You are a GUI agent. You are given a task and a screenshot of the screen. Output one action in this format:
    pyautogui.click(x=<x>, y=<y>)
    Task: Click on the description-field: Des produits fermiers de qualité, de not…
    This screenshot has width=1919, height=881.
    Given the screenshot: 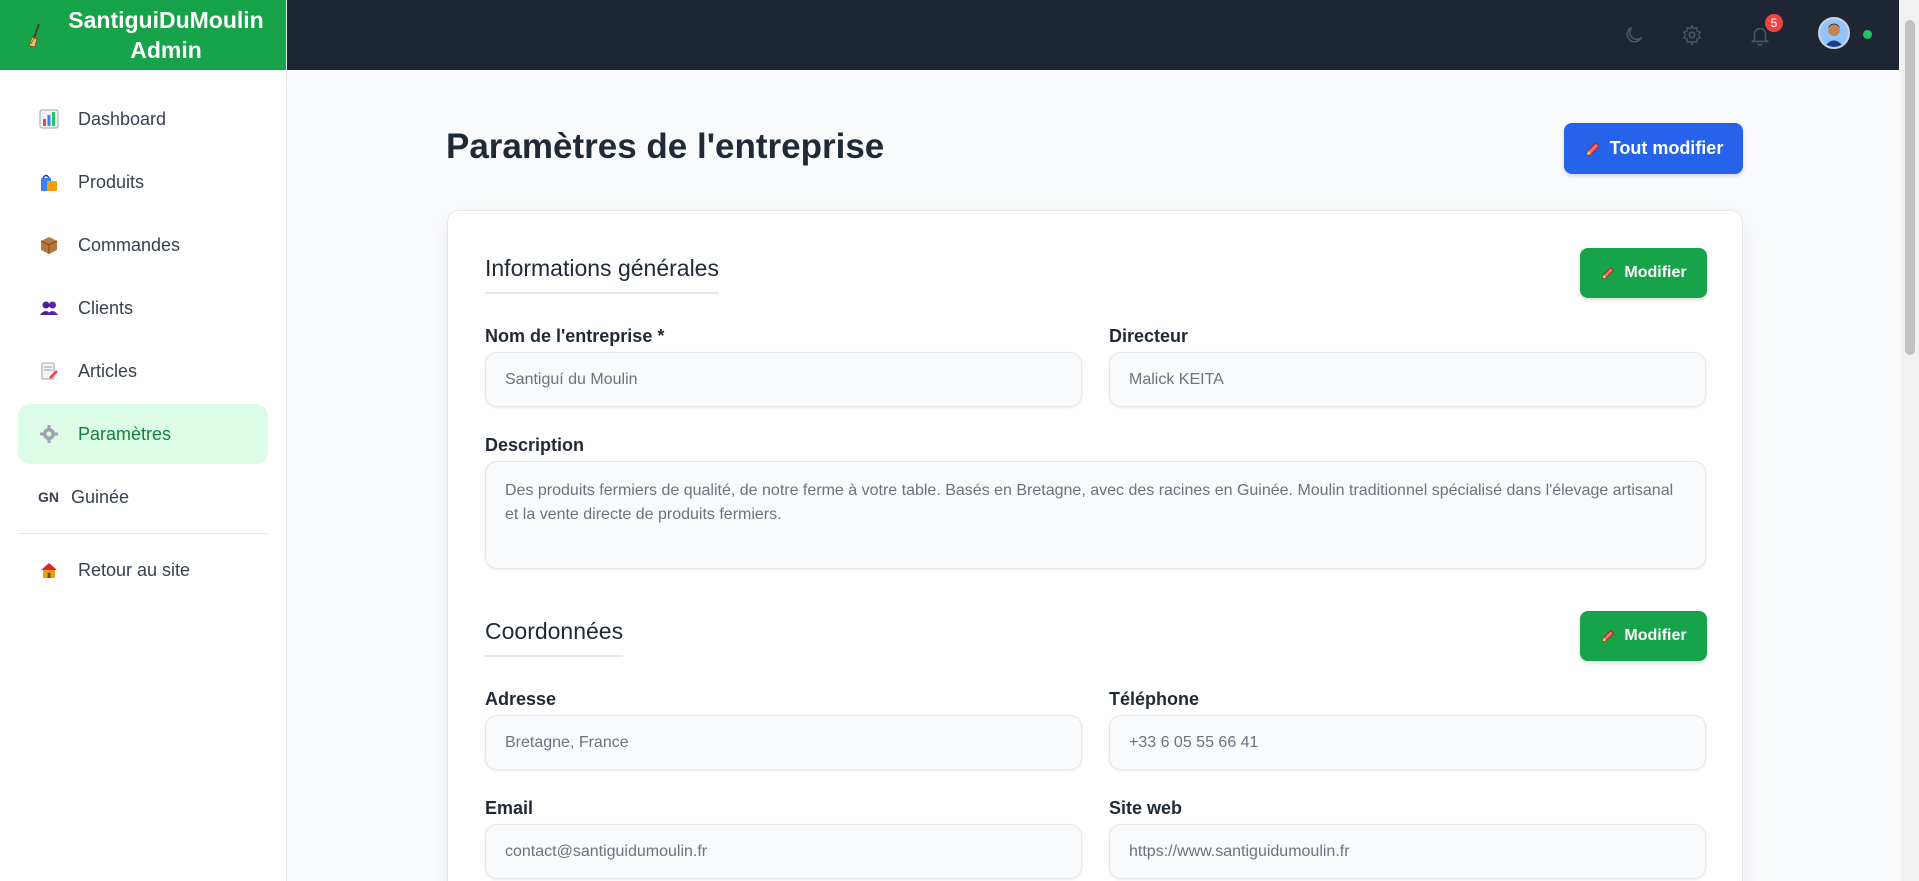 What is the action you would take?
    pyautogui.click(x=1095, y=515)
    